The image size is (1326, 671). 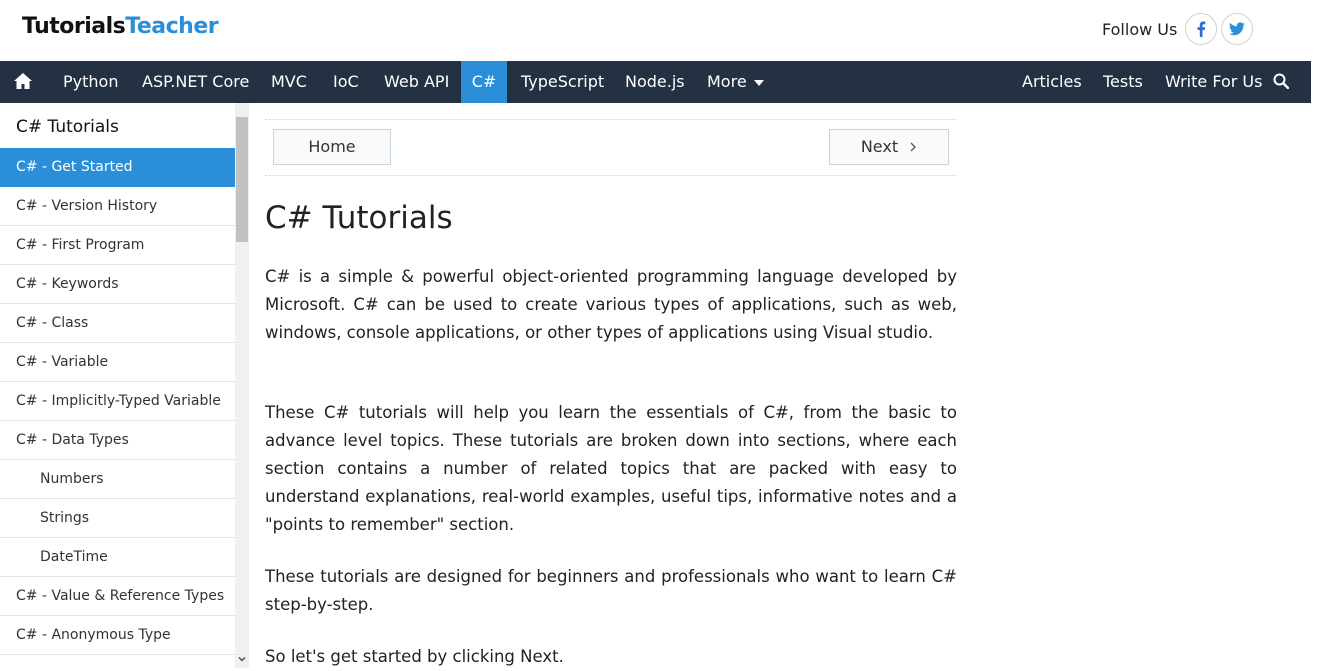 I want to click on sidebar-item-get-started: C# - Get Started, so click(x=117, y=167).